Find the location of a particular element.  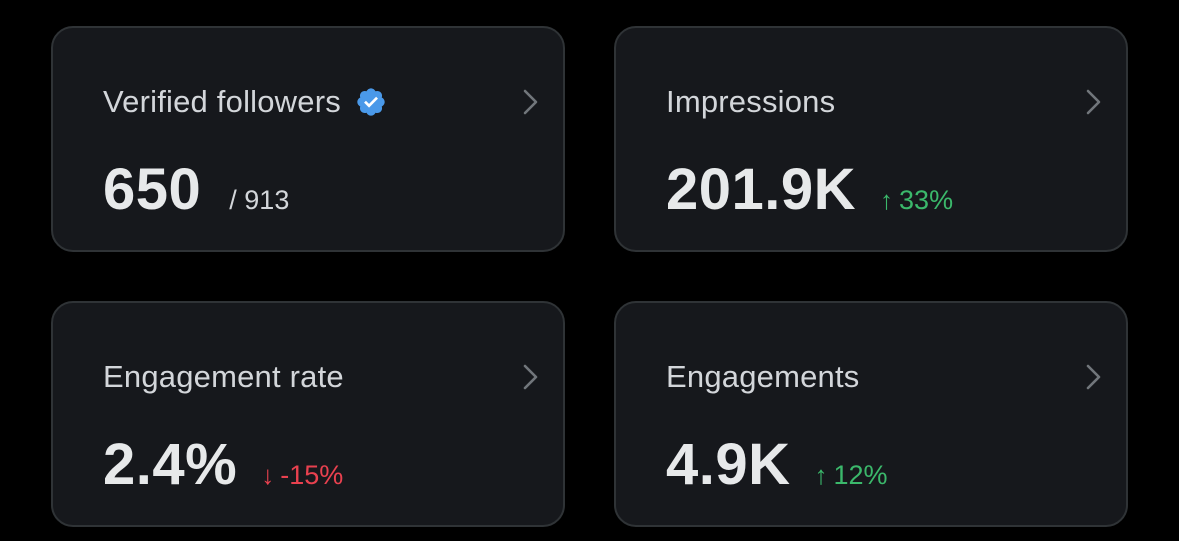

card-header: Engagement rate is located at coordinates (223, 377).